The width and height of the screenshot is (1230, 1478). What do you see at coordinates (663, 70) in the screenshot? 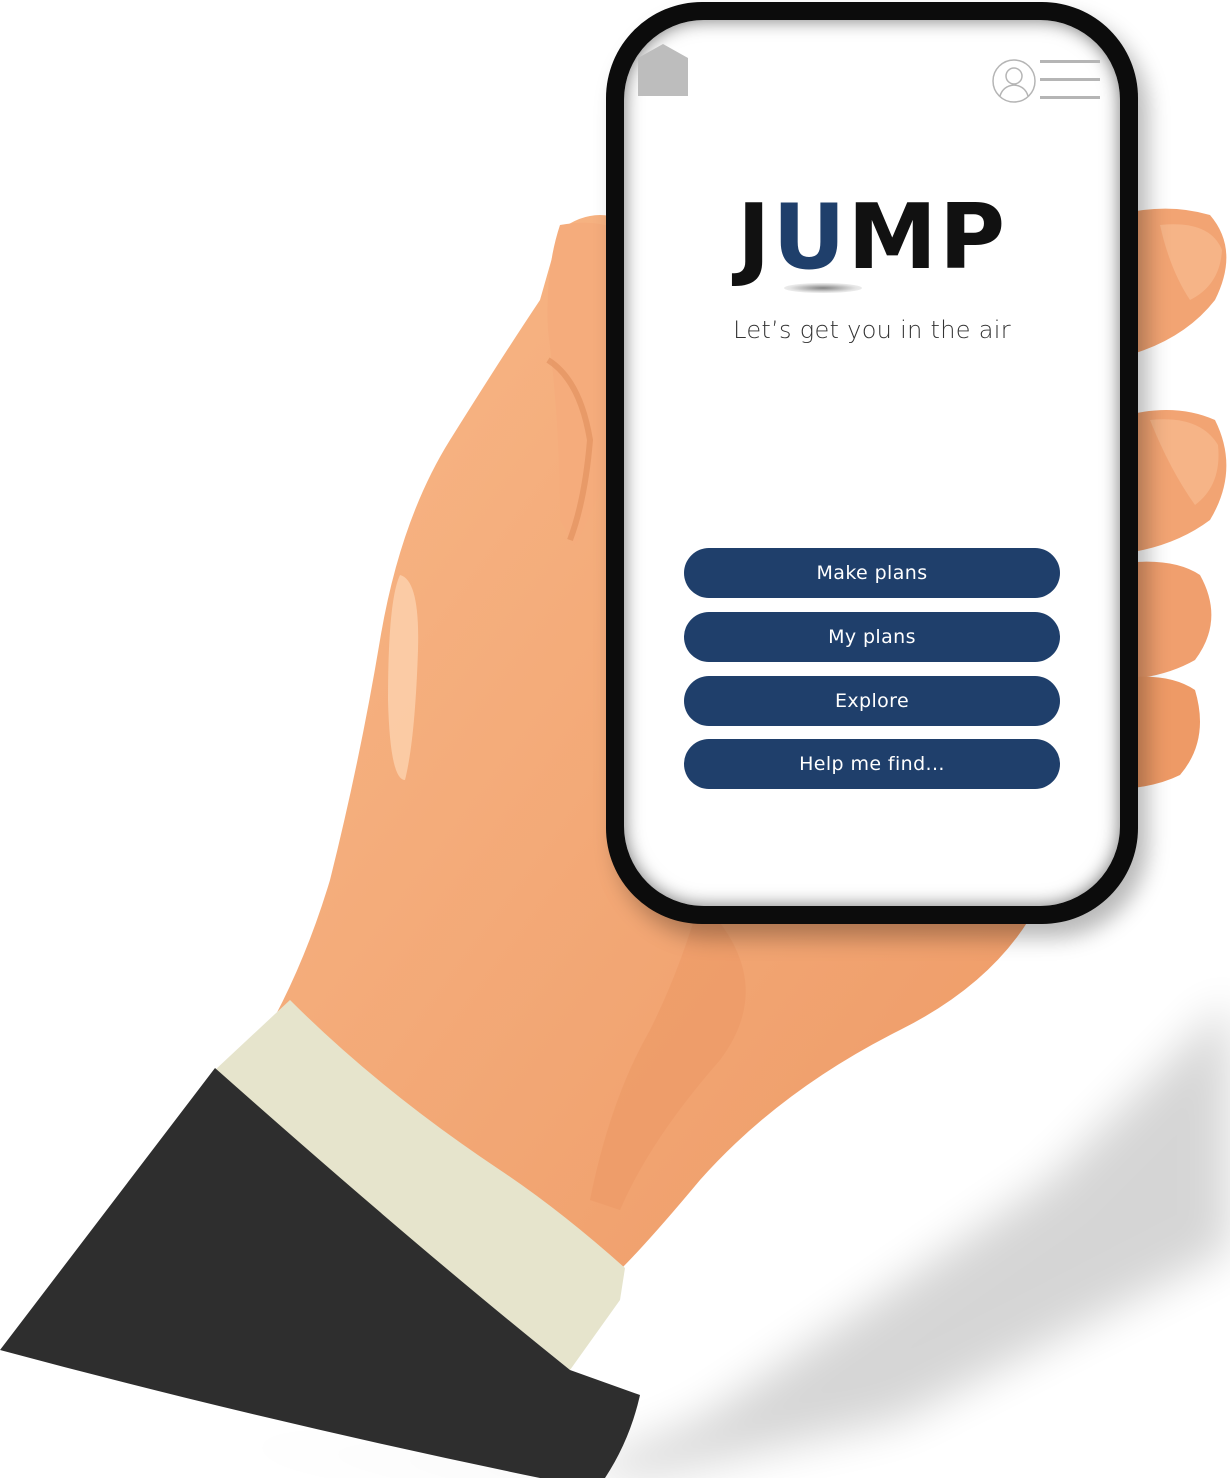
I see `home-icon` at bounding box center [663, 70].